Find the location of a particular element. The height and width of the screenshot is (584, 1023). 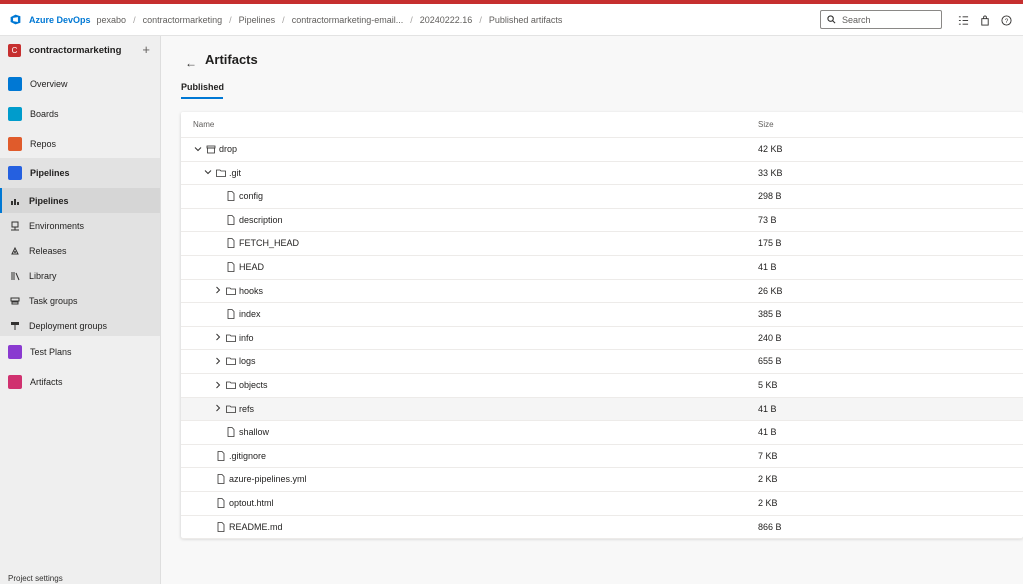

sidebar-sub-label: Task groups is located at coordinates (53, 300).